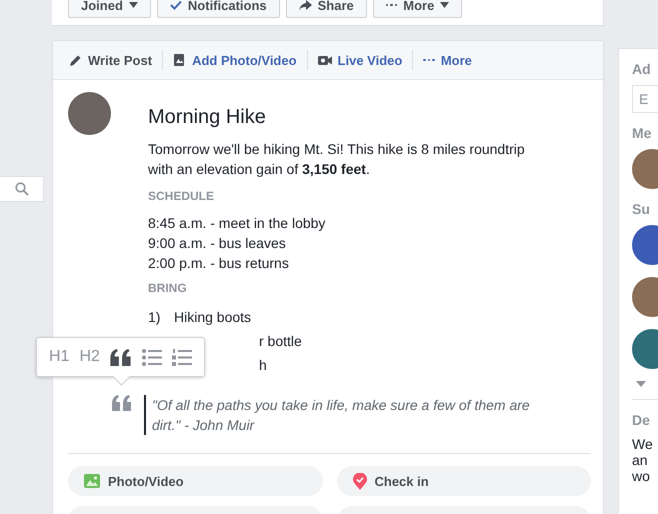 The width and height of the screenshot is (658, 514). I want to click on video-camera-icon, so click(325, 60).